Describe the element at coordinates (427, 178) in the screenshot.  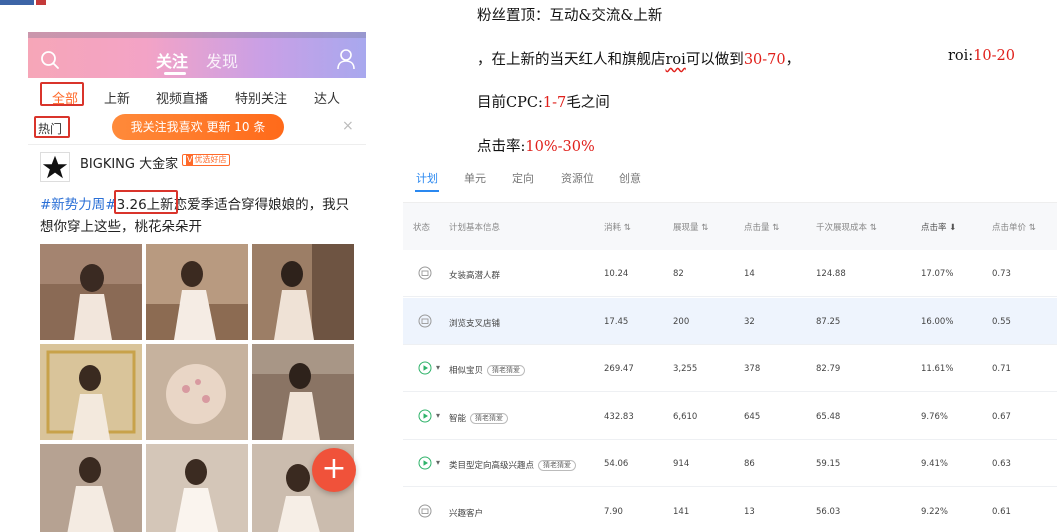
I see `tab-plan: 计划` at that location.